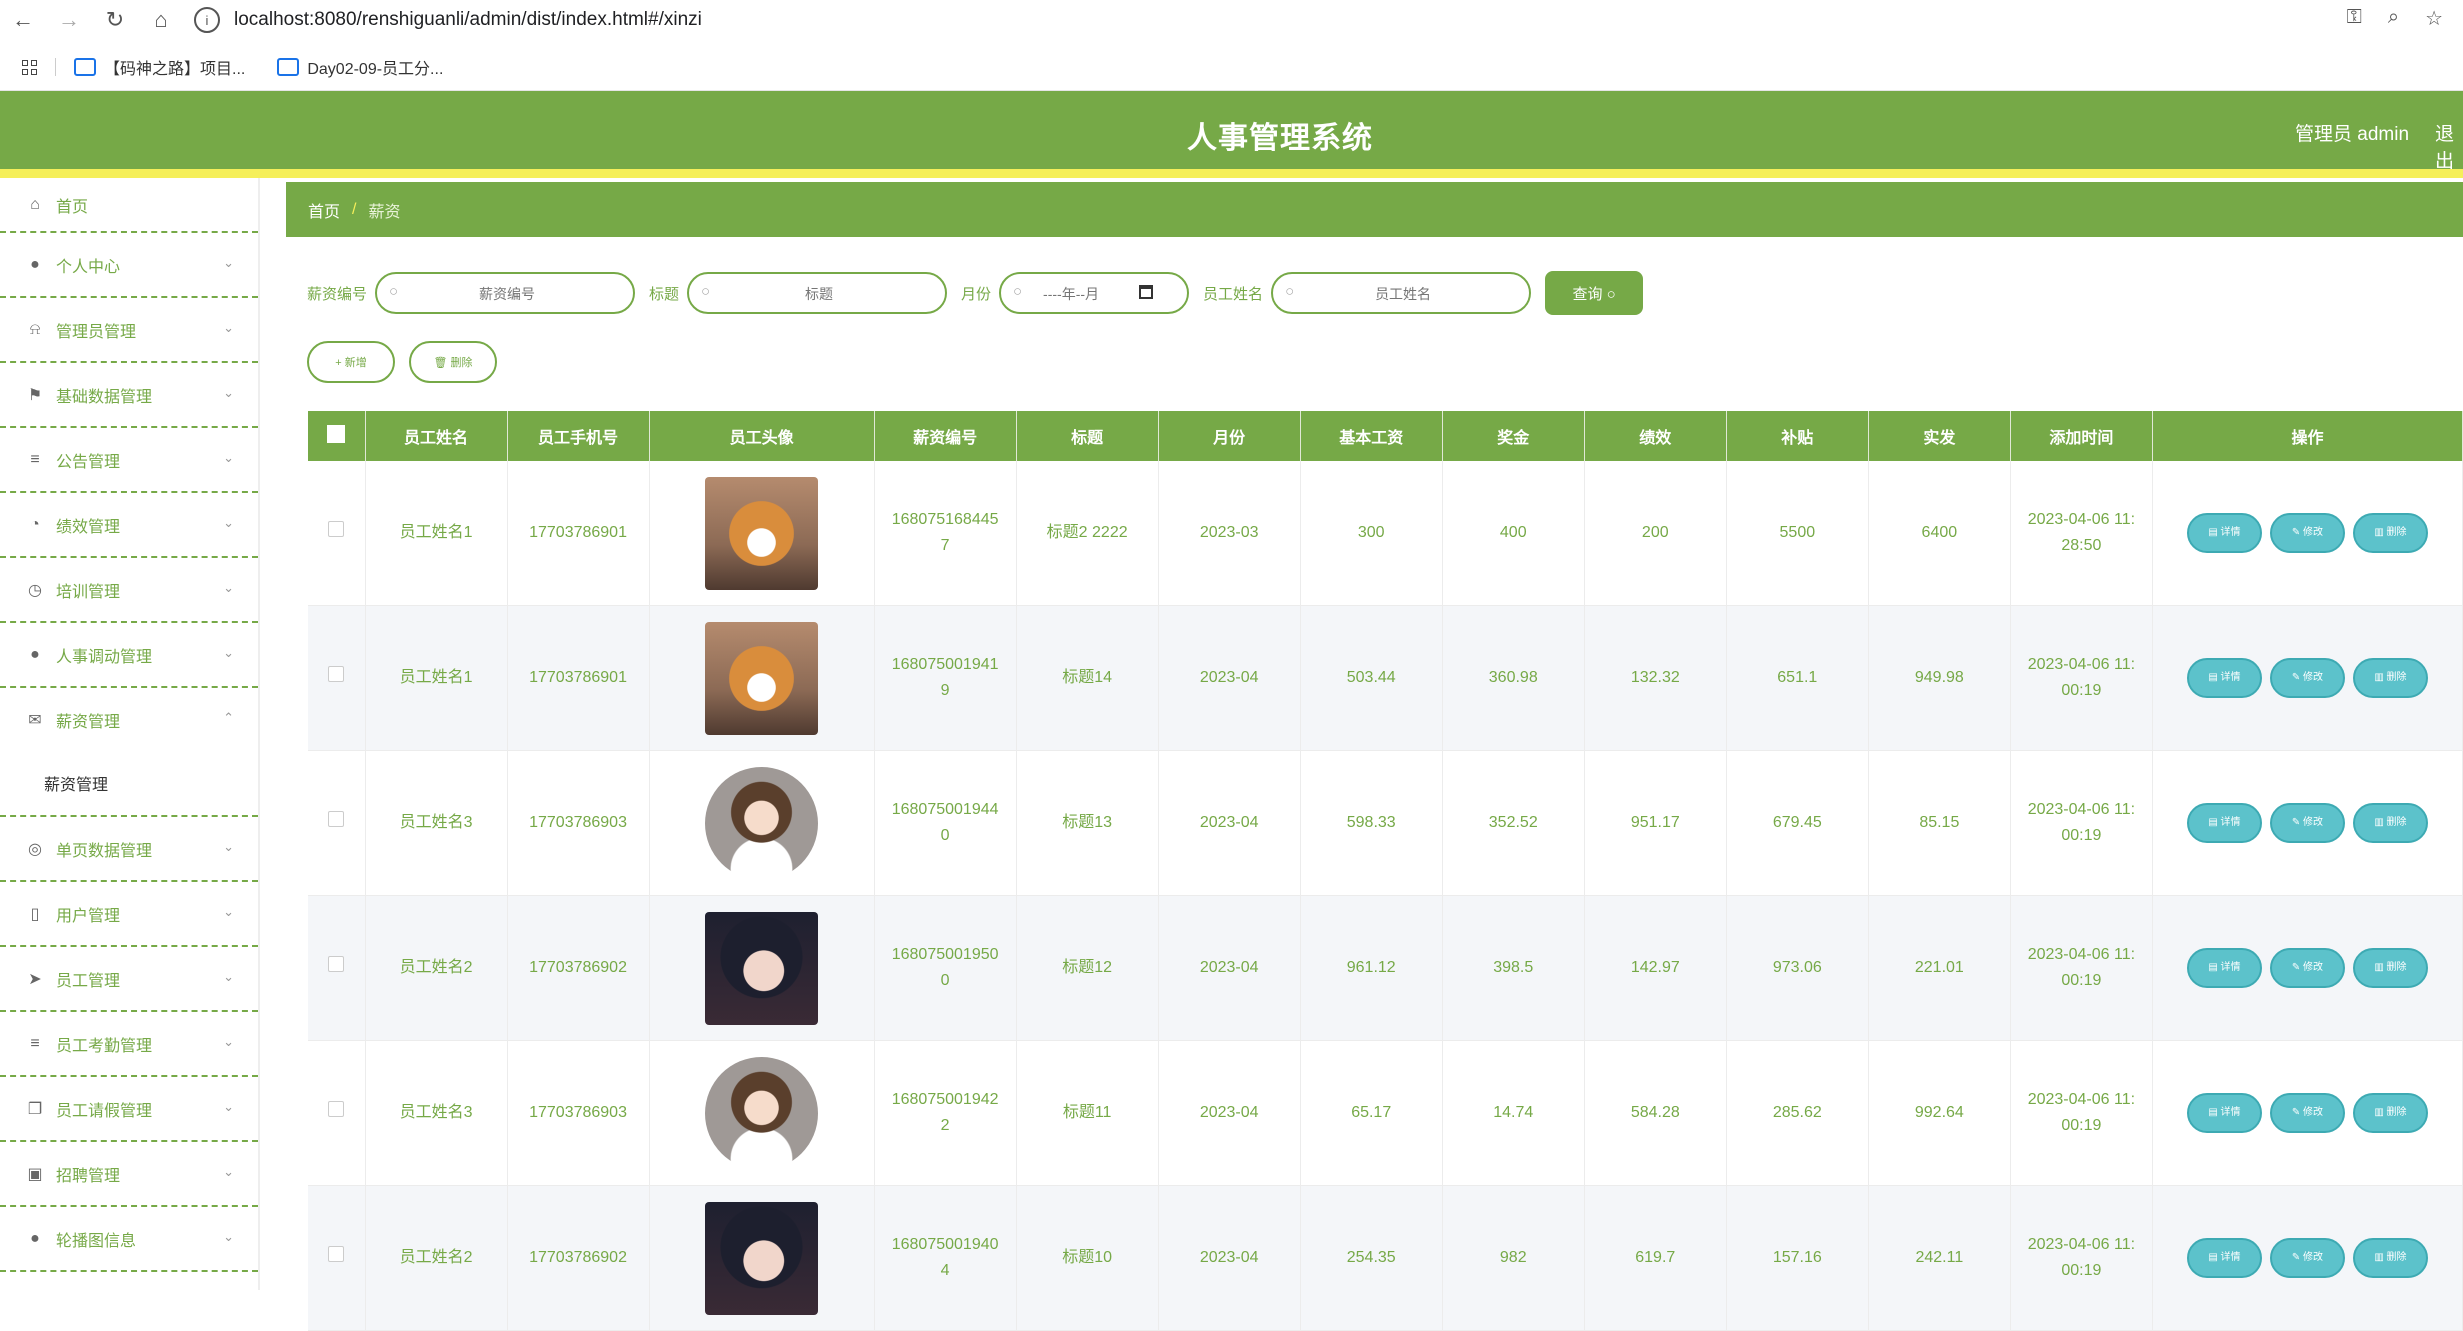  I want to click on operations-cell: ▤ 详情 ✎ 修改 ▥ 删除, so click(2307, 1113).